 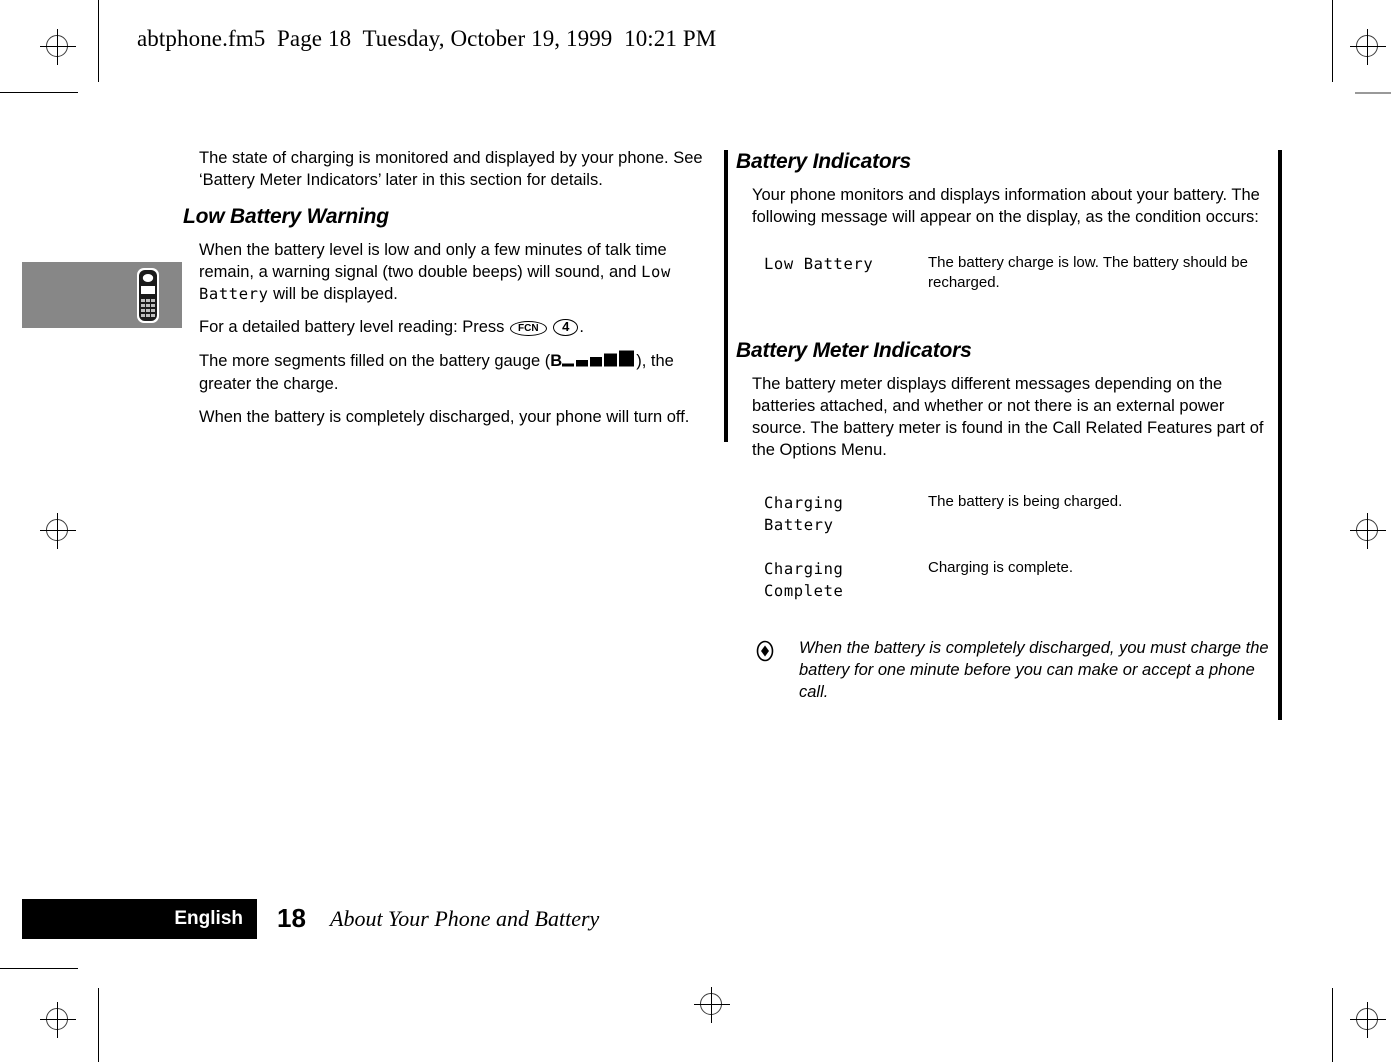 I want to click on lcd-charging-battery-line2: Battery, so click(x=799, y=525).